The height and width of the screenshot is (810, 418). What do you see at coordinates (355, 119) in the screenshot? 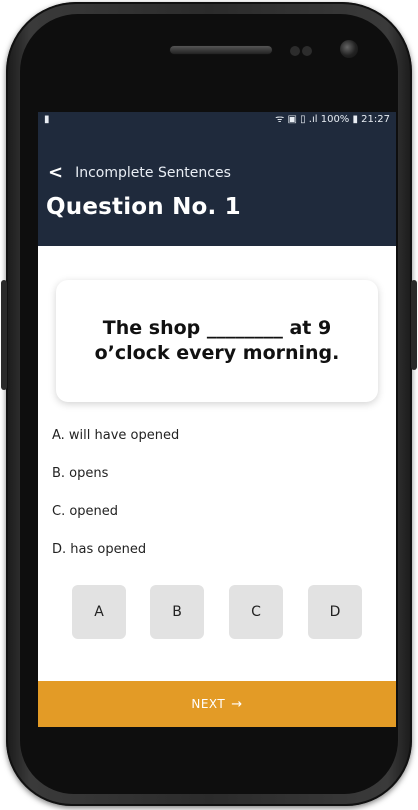
I see `battery-time: 100% ▮ 21:27` at bounding box center [355, 119].